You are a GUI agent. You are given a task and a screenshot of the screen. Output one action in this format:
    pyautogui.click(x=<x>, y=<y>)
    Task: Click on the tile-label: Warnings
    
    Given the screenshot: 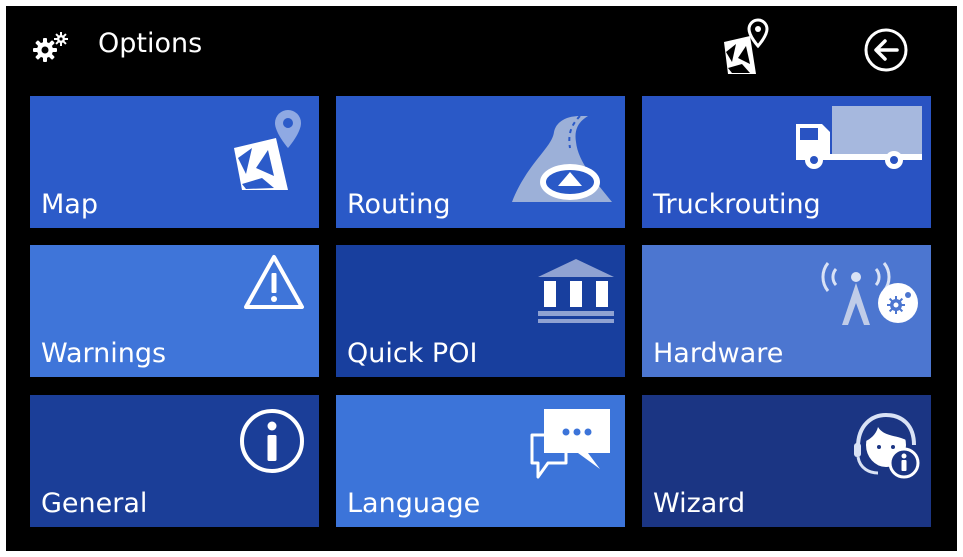 What is the action you would take?
    pyautogui.click(x=104, y=353)
    